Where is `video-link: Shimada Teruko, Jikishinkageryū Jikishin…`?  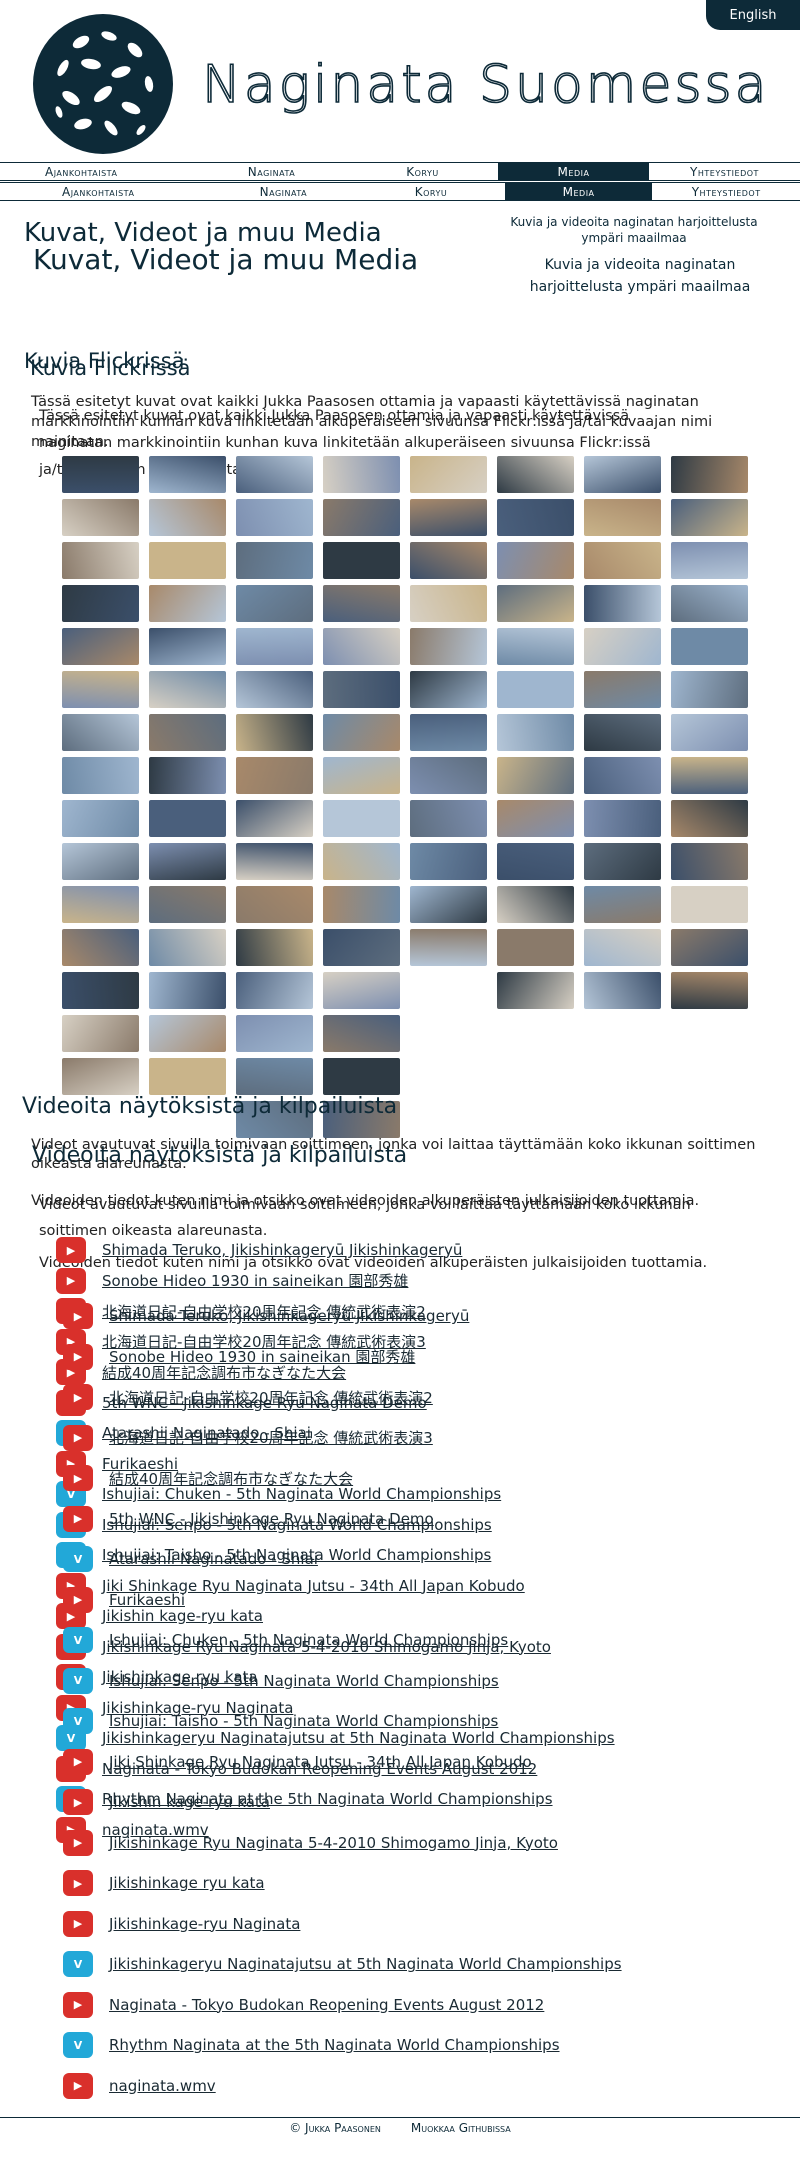 video-link: Shimada Teruko, Jikishinkageryū Jikishin… is located at coordinates (282, 1250).